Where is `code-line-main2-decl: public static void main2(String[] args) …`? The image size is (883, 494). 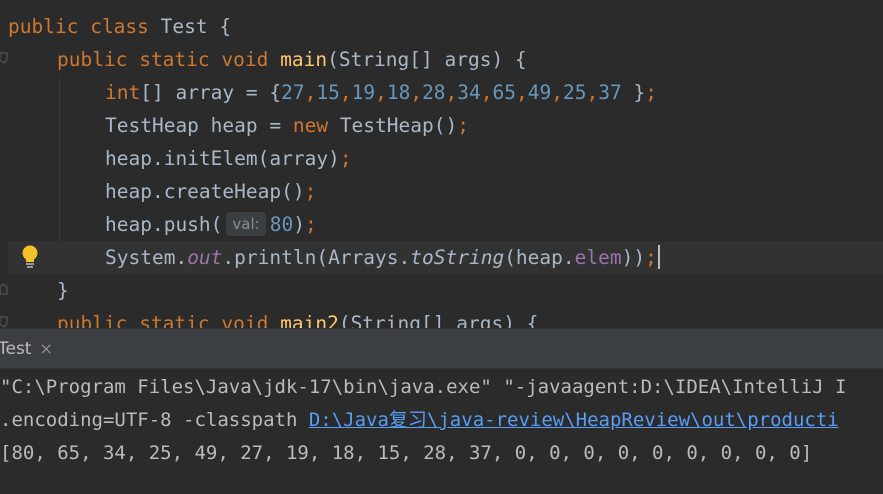 code-line-main2-decl: public static void main2(String[] args) … is located at coordinates (297, 317).